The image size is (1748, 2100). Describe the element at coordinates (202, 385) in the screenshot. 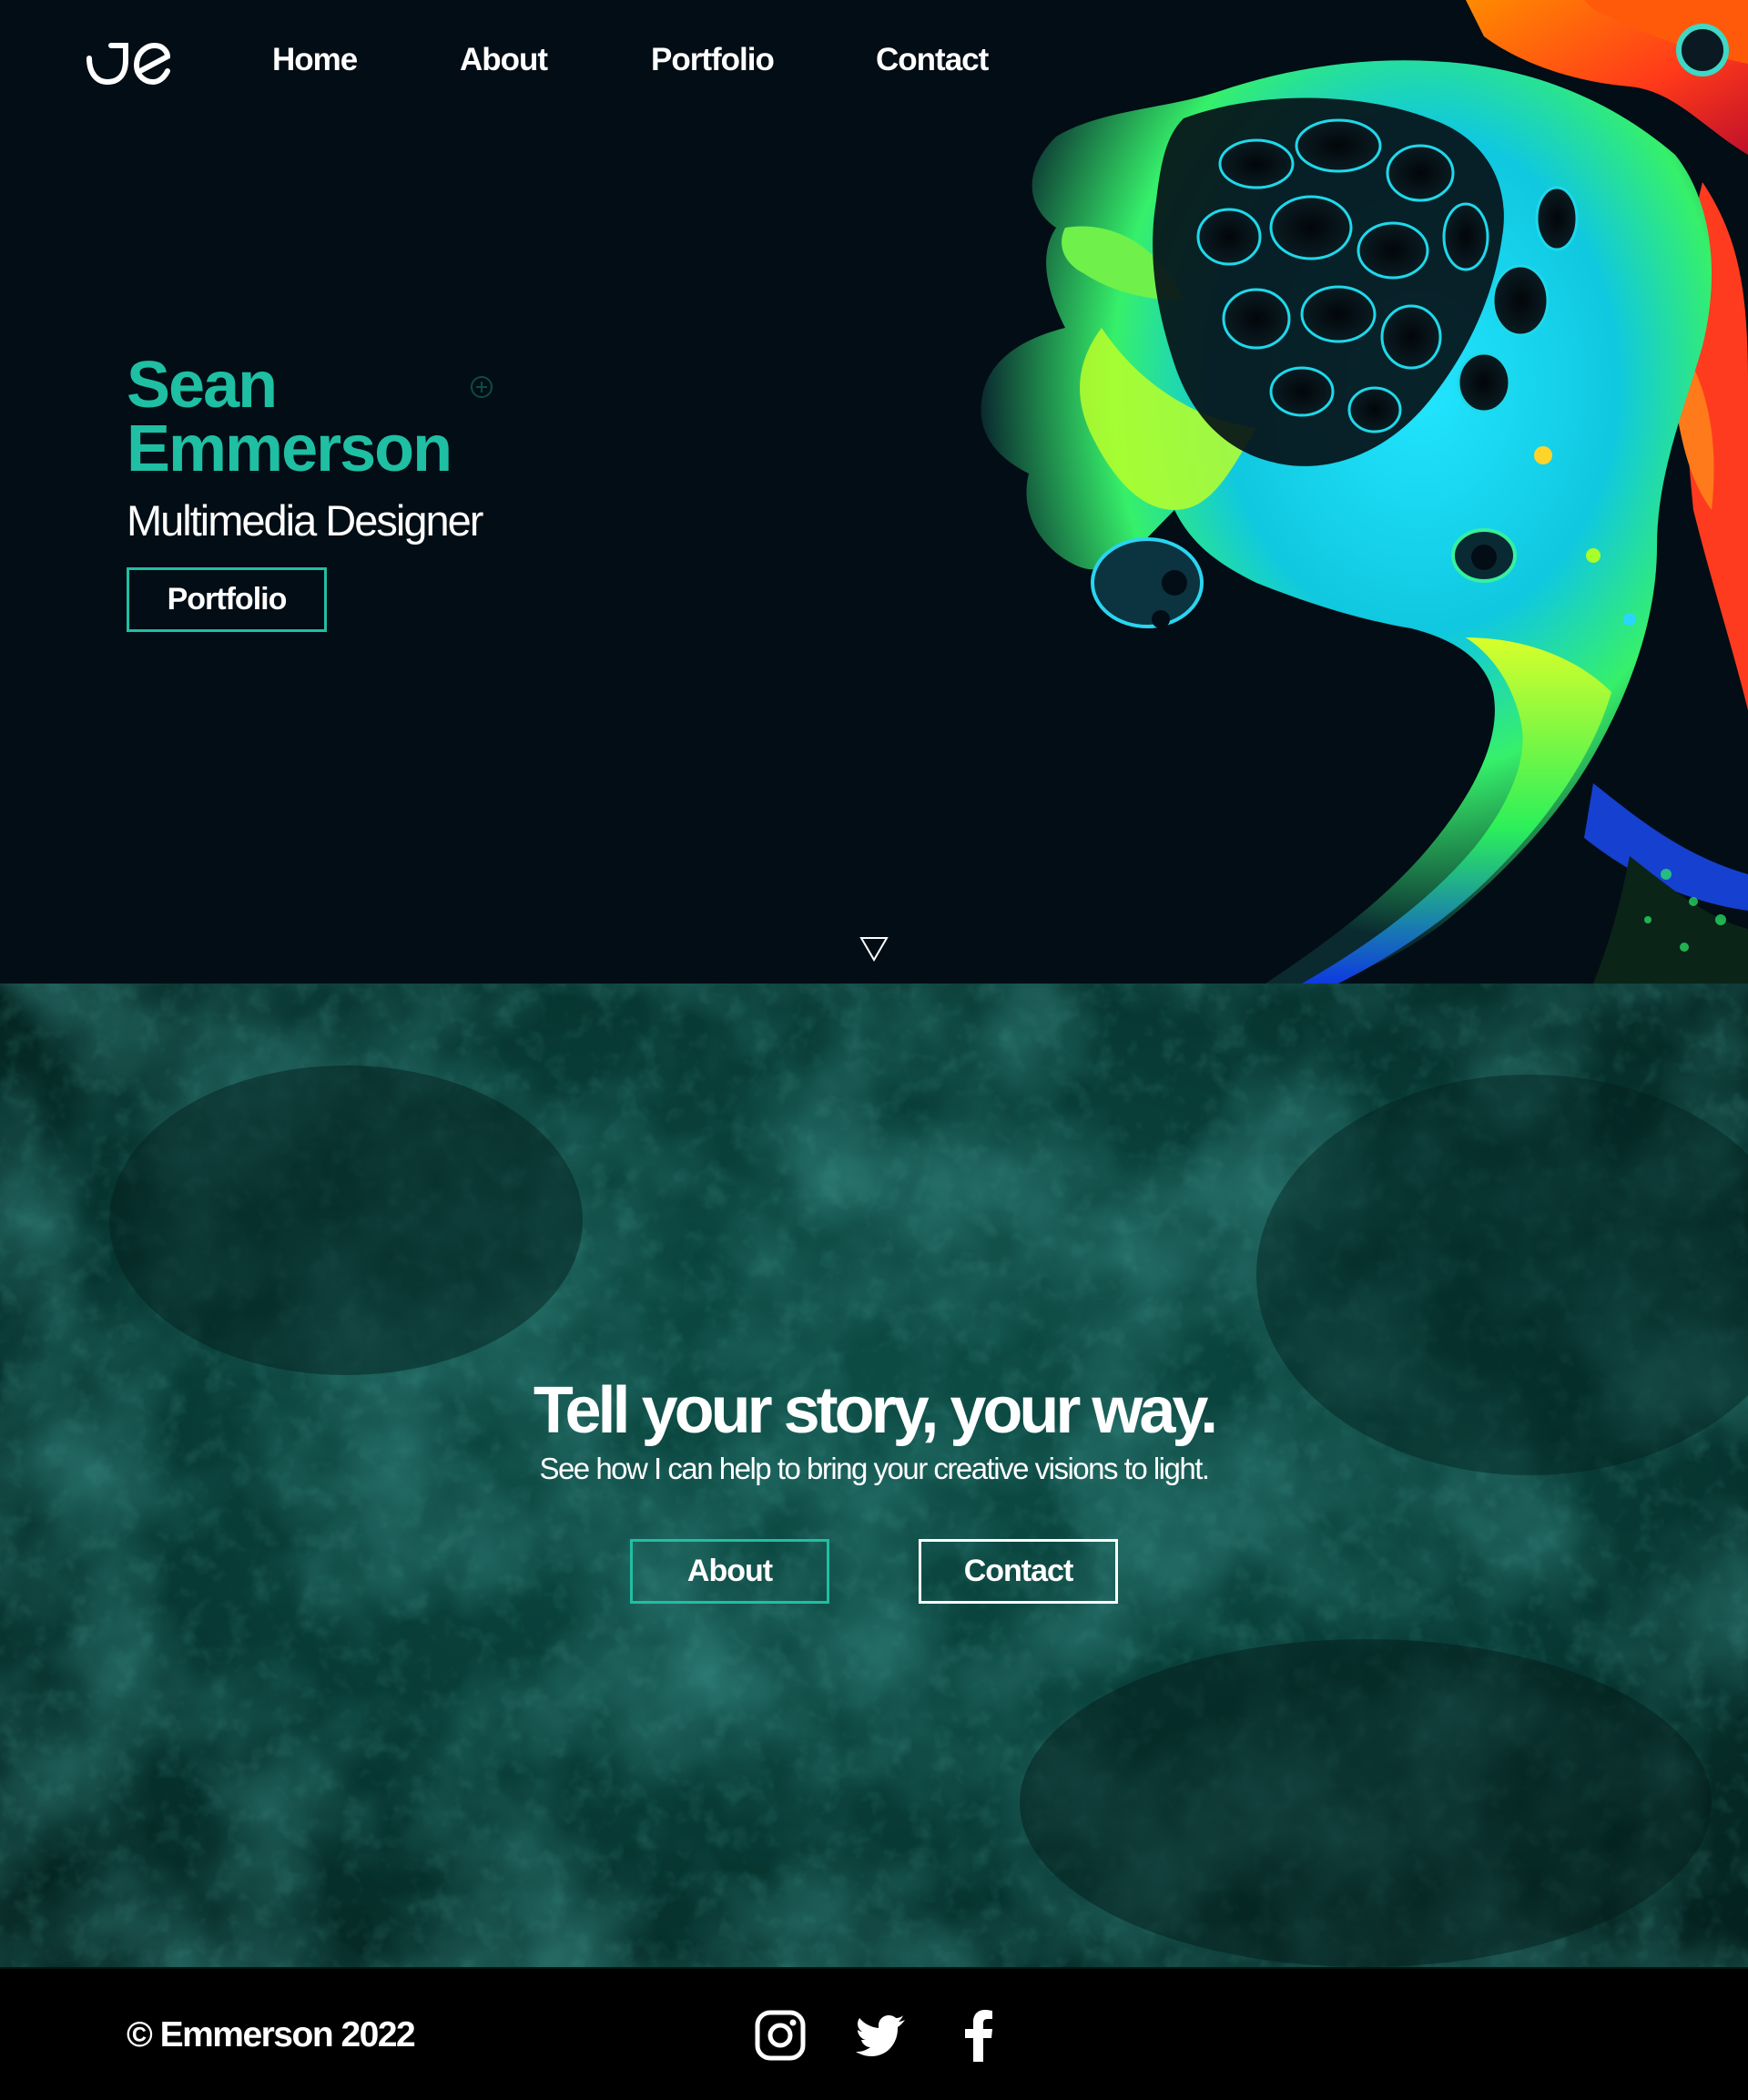

I see `hero-first-name: Sean` at that location.